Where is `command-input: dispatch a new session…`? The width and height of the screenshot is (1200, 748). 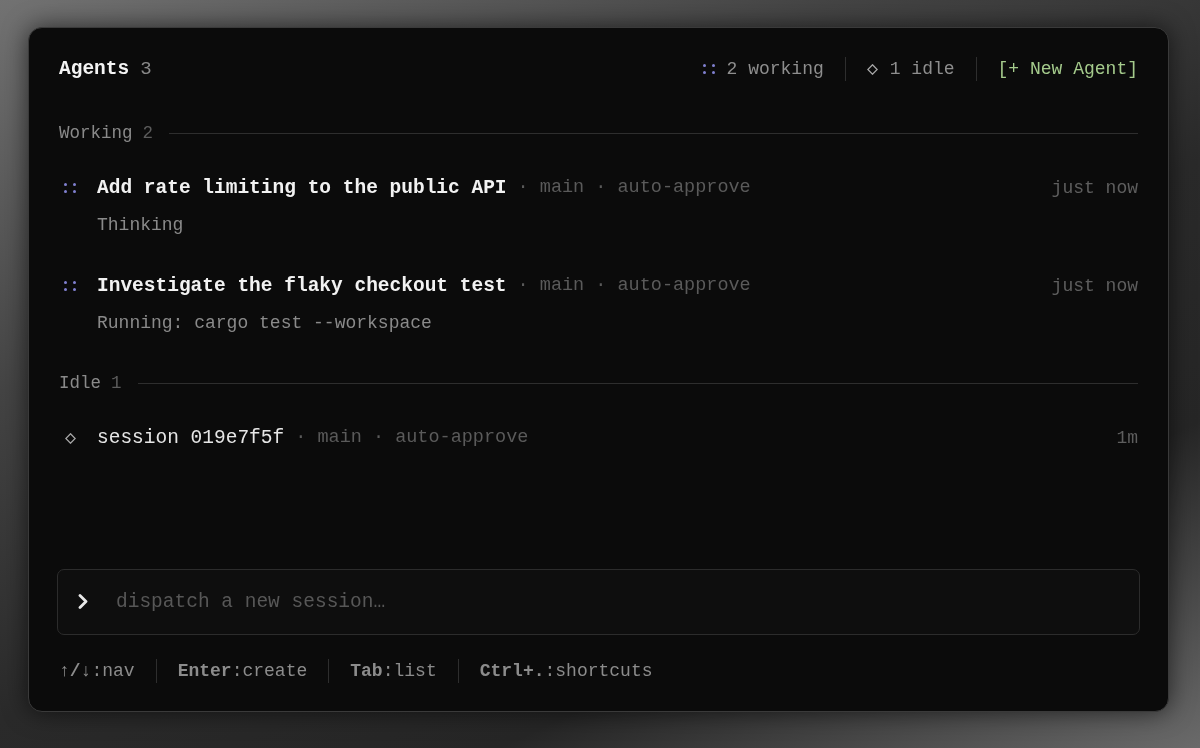
command-input: dispatch a new session… is located at coordinates (598, 602).